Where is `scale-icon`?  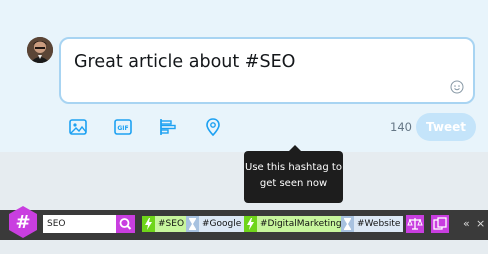 scale-icon is located at coordinates (415, 224).